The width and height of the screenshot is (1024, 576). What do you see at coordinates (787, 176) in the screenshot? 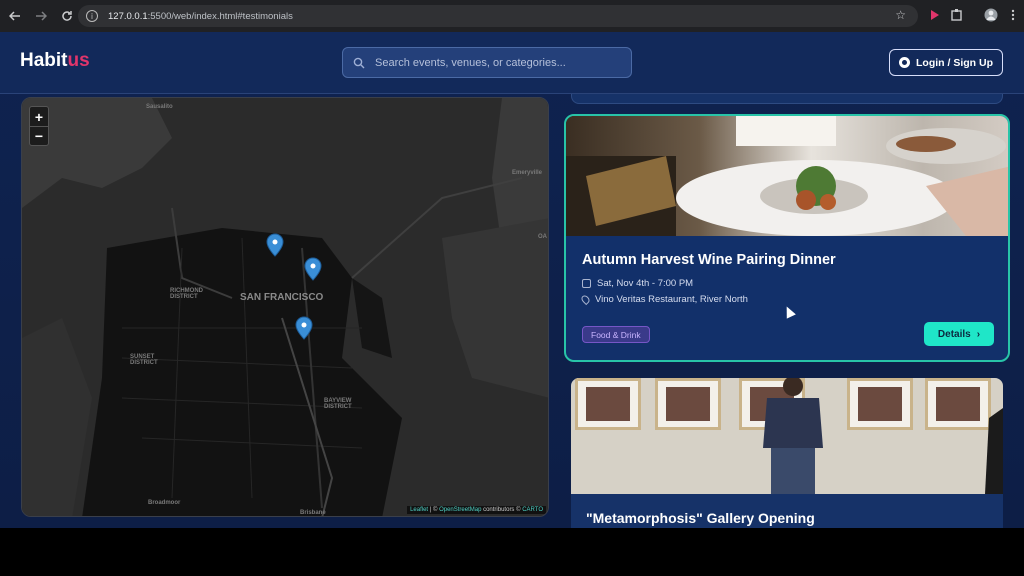
I see `event-image-dinner` at bounding box center [787, 176].